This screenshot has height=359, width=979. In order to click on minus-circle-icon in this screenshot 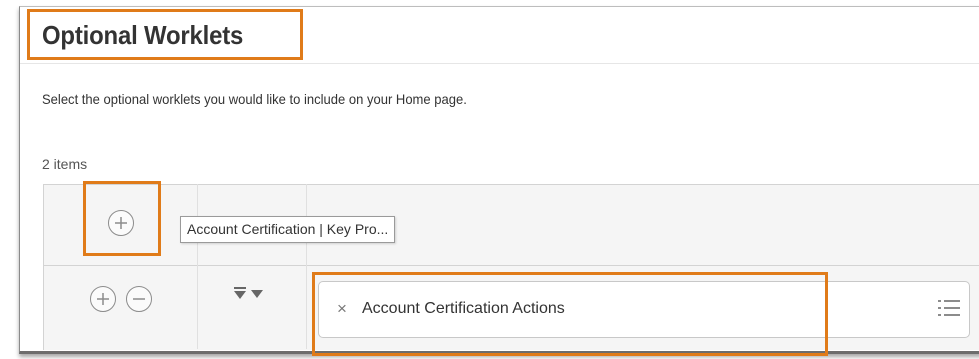, I will do `click(139, 299)`.